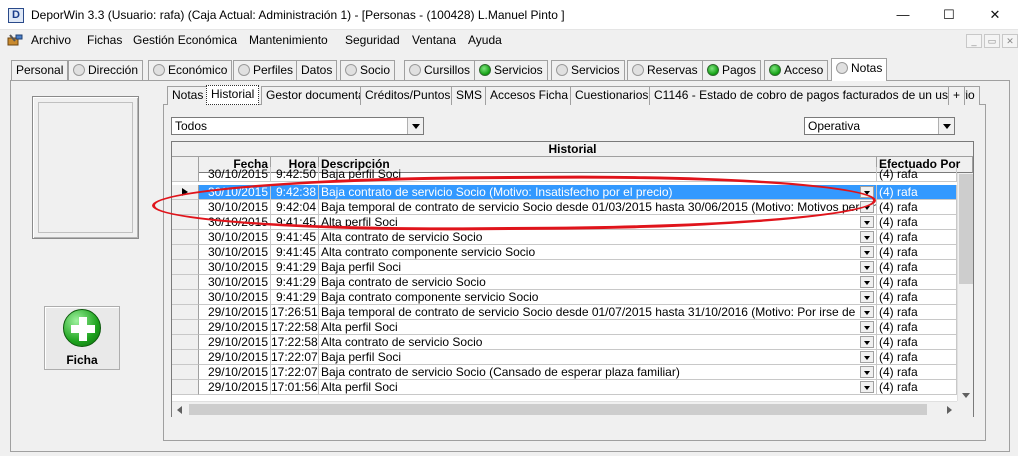  What do you see at coordinates (949, 15) in the screenshot?
I see `maximize-button: ☐` at bounding box center [949, 15].